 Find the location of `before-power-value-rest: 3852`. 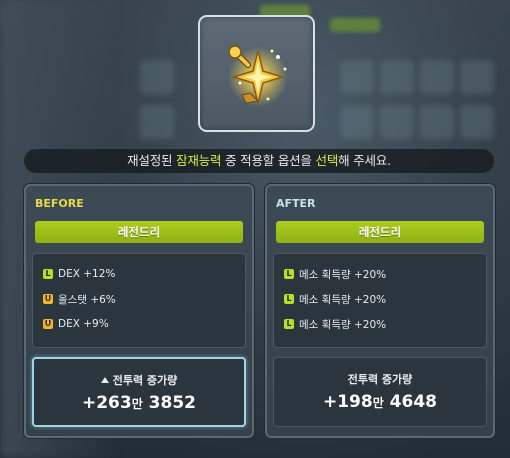

before-power-value-rest: 3852 is located at coordinates (169, 403).